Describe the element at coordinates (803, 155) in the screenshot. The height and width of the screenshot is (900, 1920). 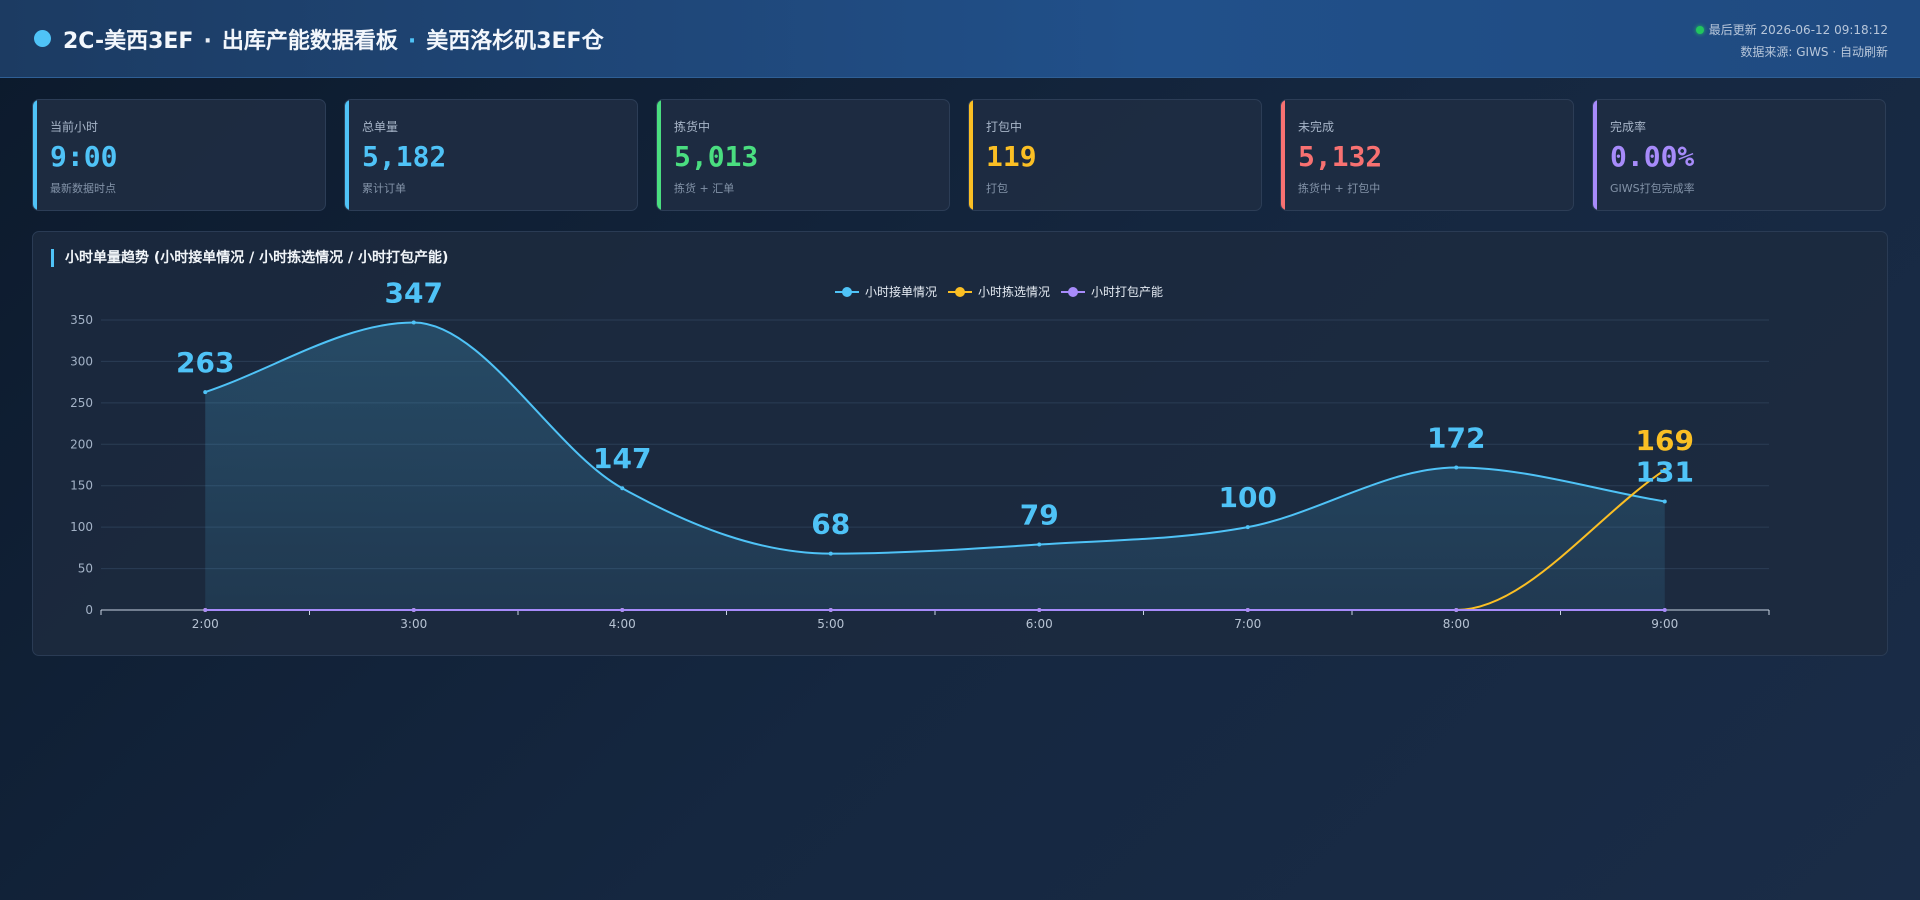
I see `kpi-card-picking: 拣货中 5,013 拣货 + 汇单` at that location.